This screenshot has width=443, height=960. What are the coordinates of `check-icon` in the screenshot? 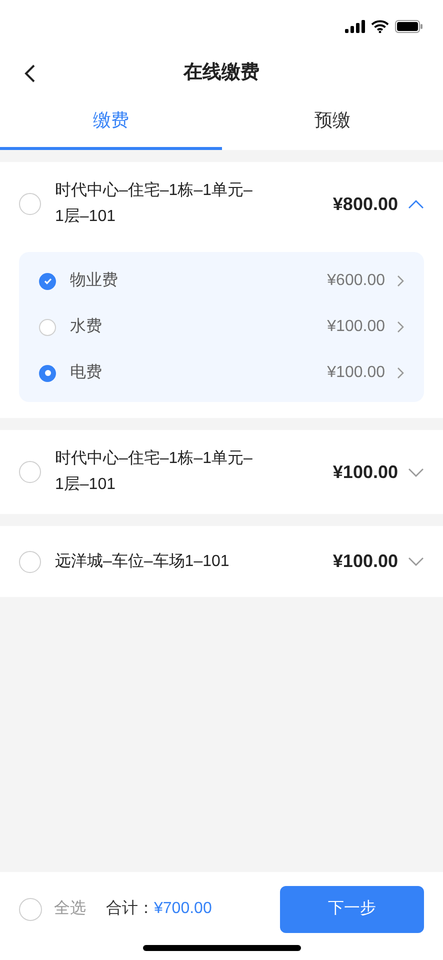 It's located at (47, 281).